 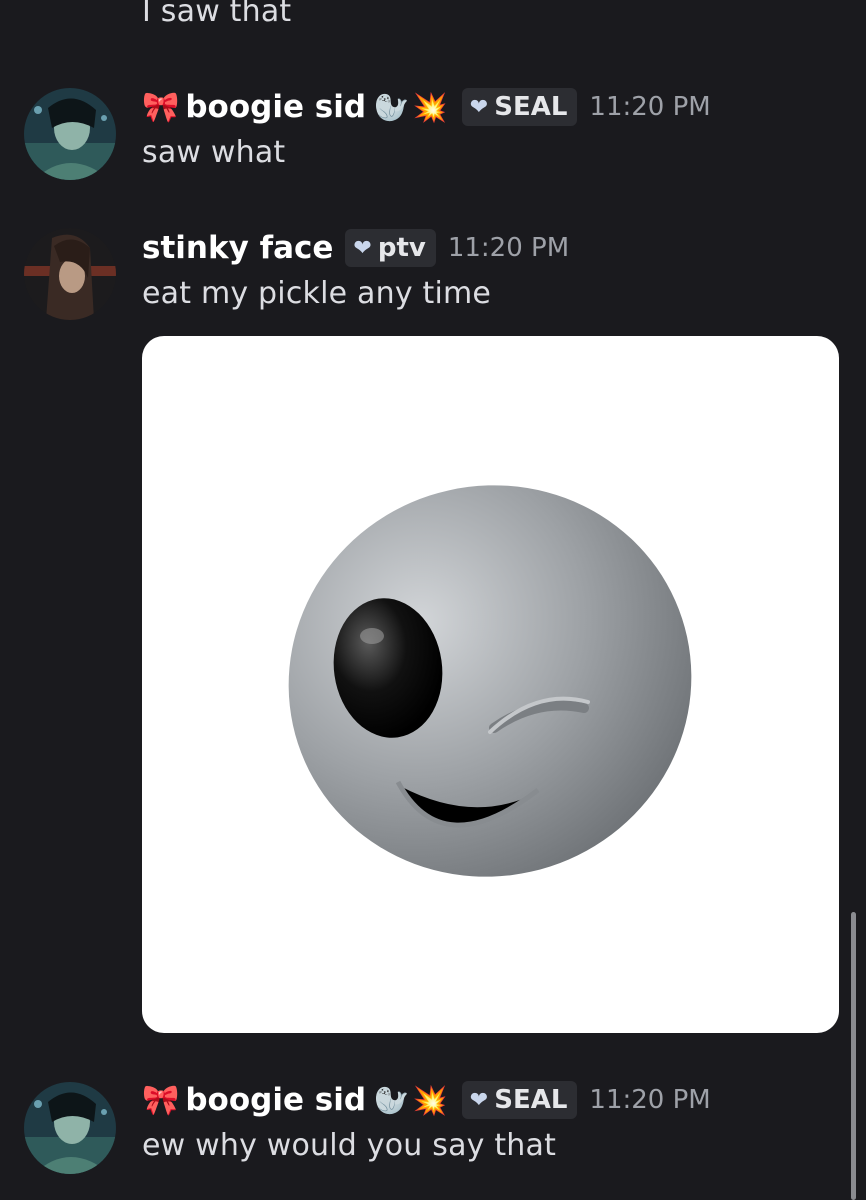 What do you see at coordinates (217, 14) in the screenshot?
I see `message-text: I saw that` at bounding box center [217, 14].